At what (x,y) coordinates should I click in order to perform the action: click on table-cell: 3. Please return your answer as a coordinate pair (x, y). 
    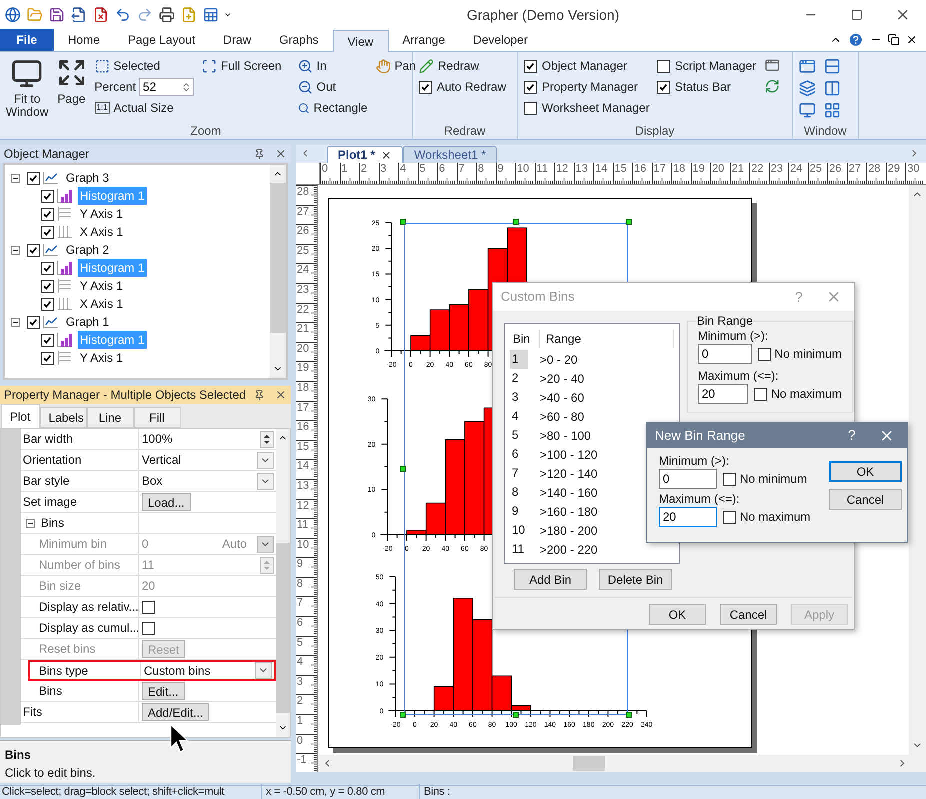
    Looking at the image, I should click on (519, 397).